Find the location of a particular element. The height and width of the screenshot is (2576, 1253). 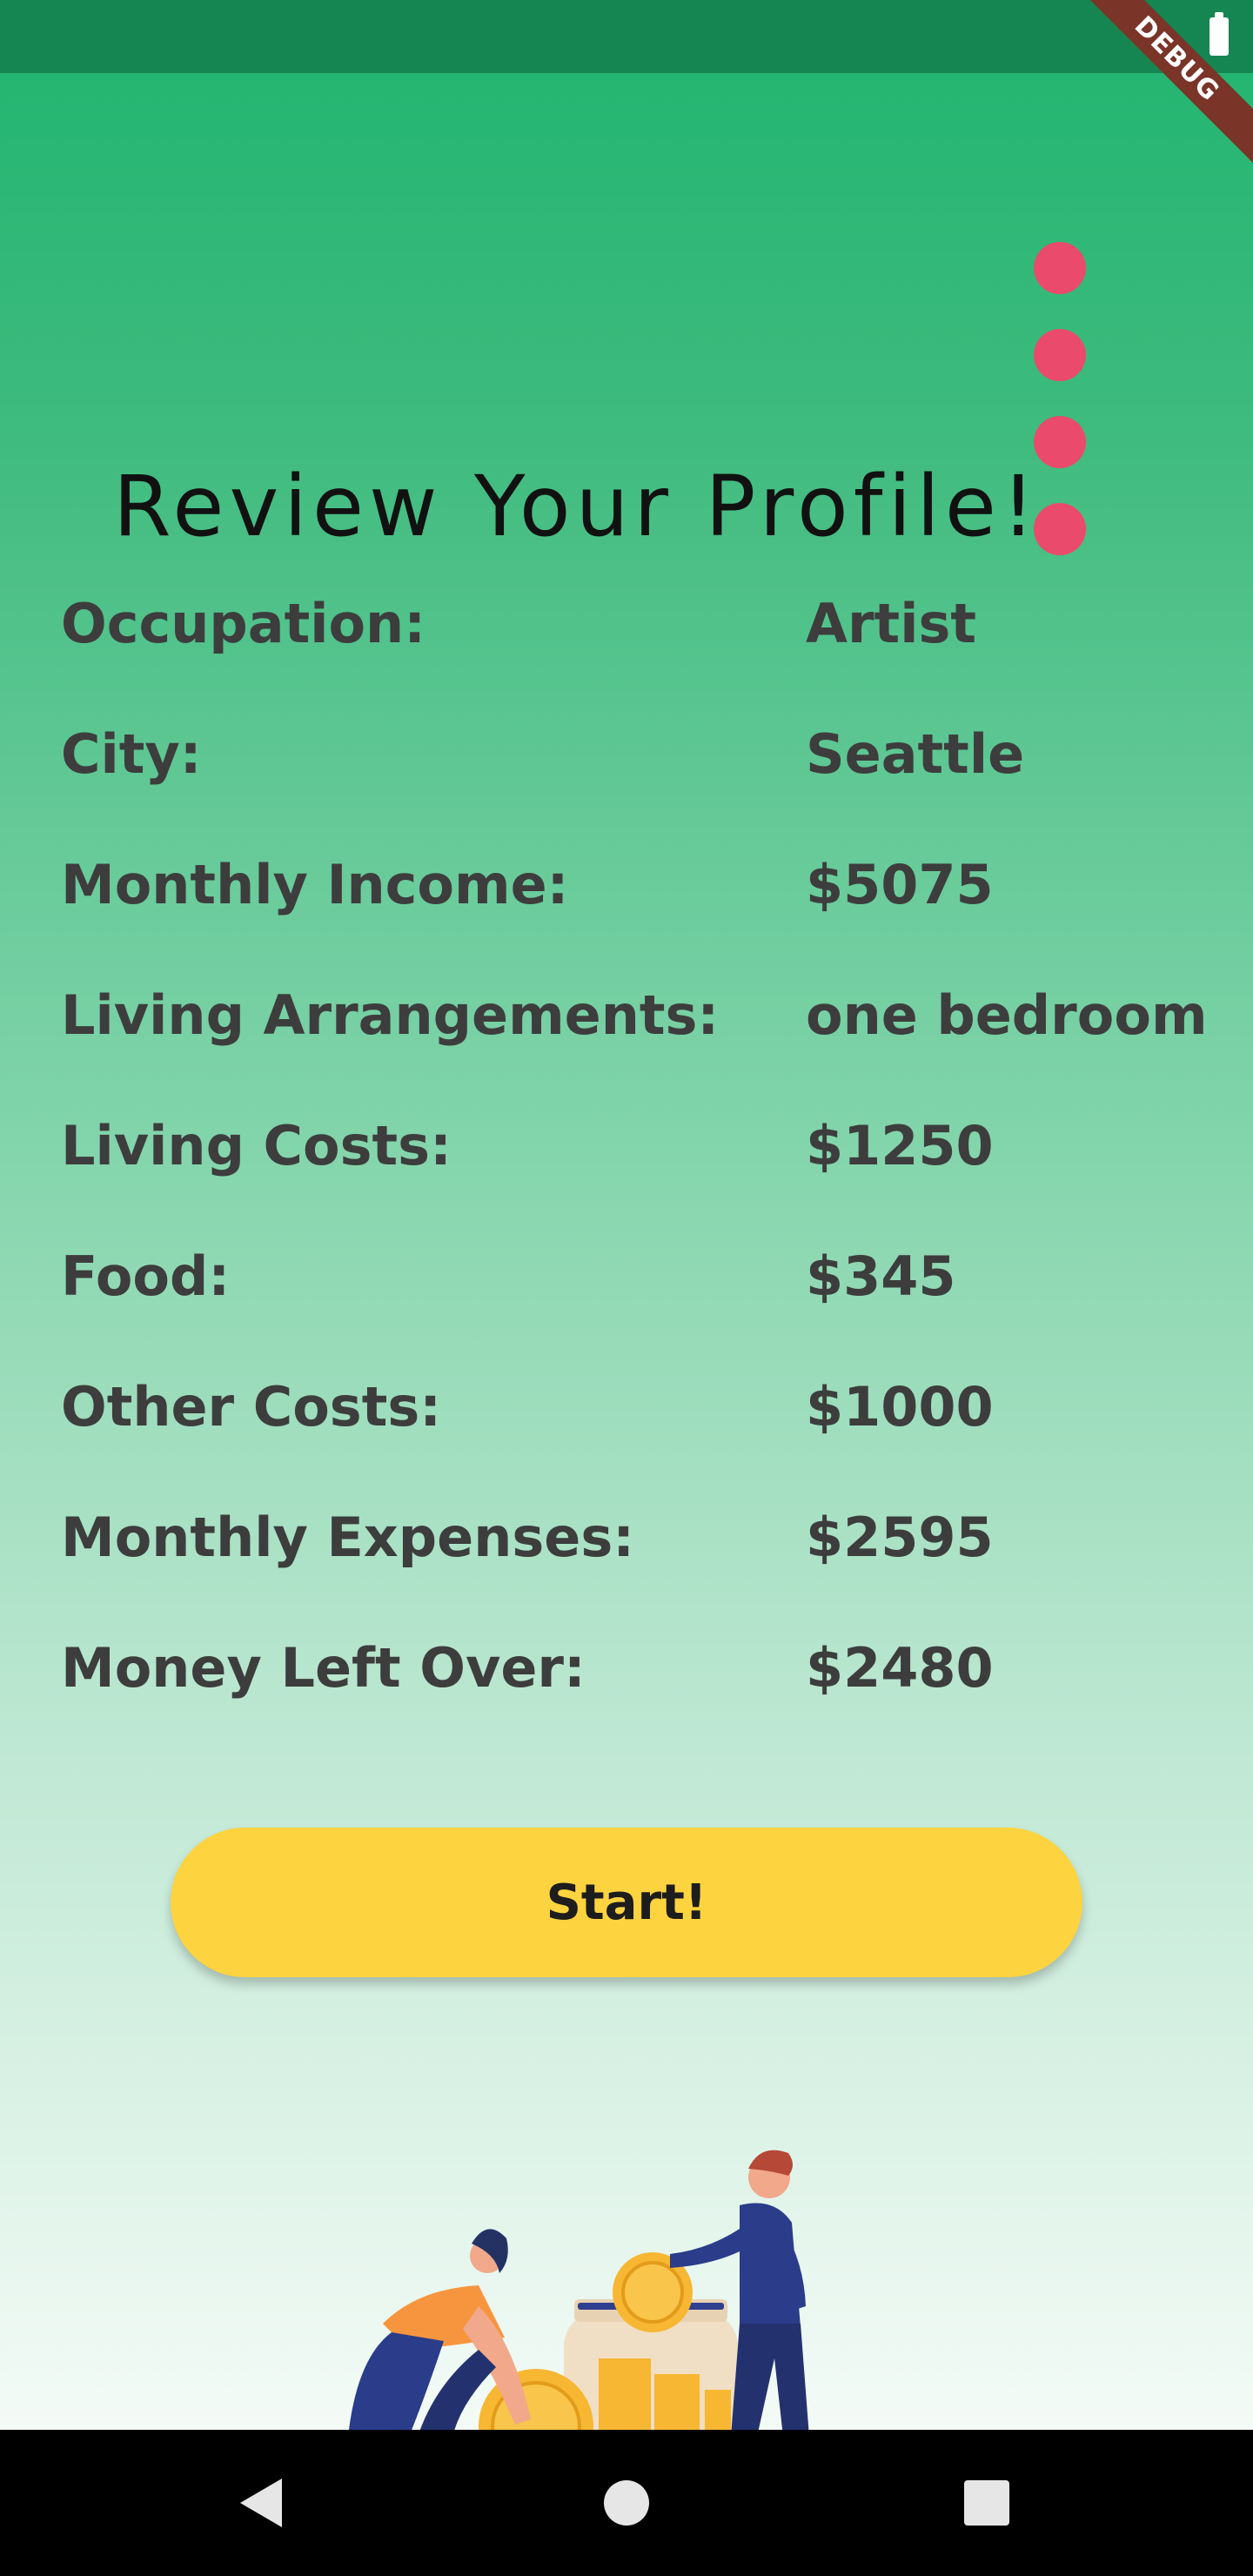

page-title: Review Your Profile! is located at coordinates (577, 506).